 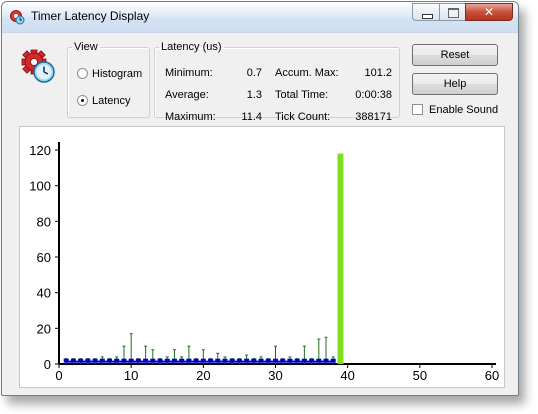 I want to click on accum-max-label: Accum. Max:, so click(x=307, y=73).